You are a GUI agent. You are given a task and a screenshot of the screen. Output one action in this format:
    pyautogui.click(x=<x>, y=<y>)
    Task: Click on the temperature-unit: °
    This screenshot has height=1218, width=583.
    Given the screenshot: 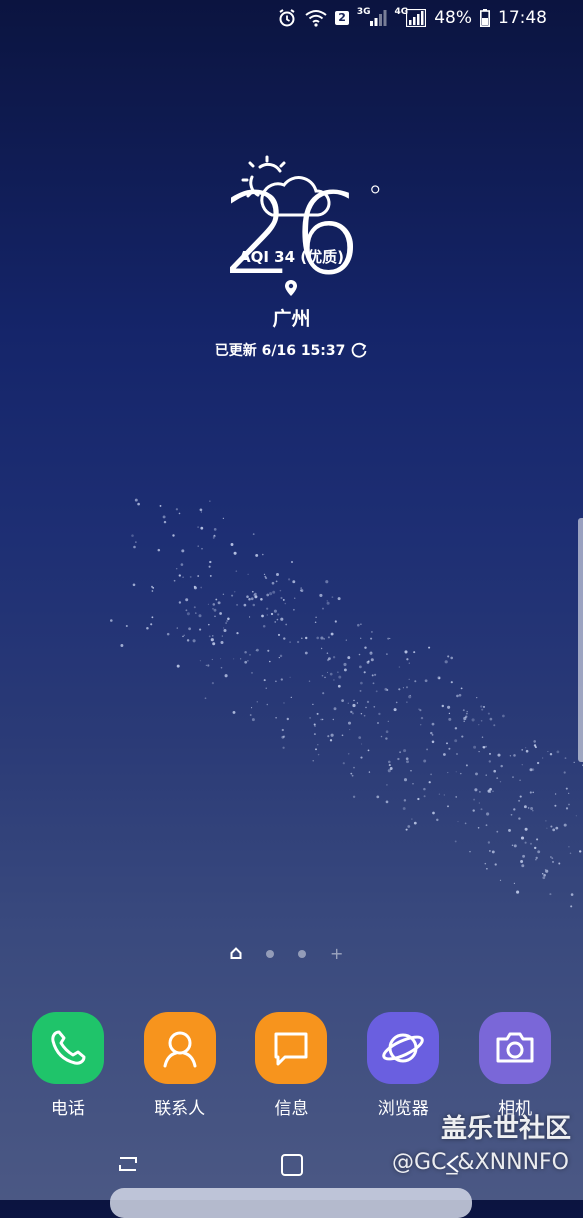 What is the action you would take?
    pyautogui.click(x=375, y=197)
    